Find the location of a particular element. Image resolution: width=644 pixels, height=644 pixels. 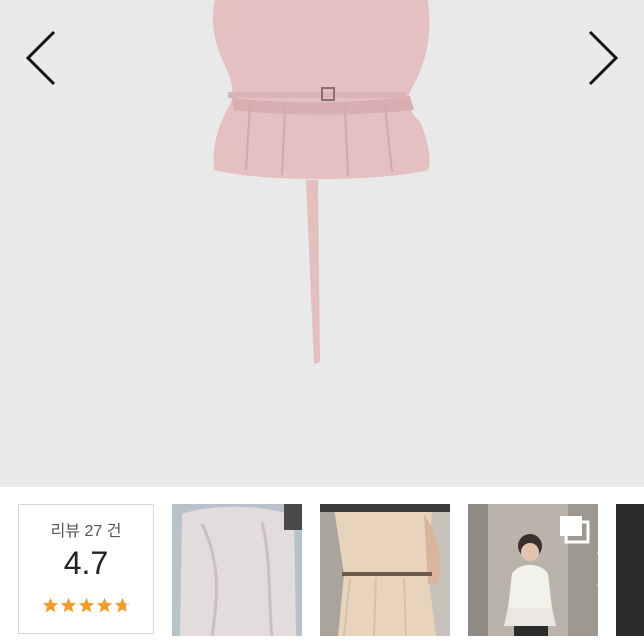

thumbnail-next-button is located at coordinates (604, 569).